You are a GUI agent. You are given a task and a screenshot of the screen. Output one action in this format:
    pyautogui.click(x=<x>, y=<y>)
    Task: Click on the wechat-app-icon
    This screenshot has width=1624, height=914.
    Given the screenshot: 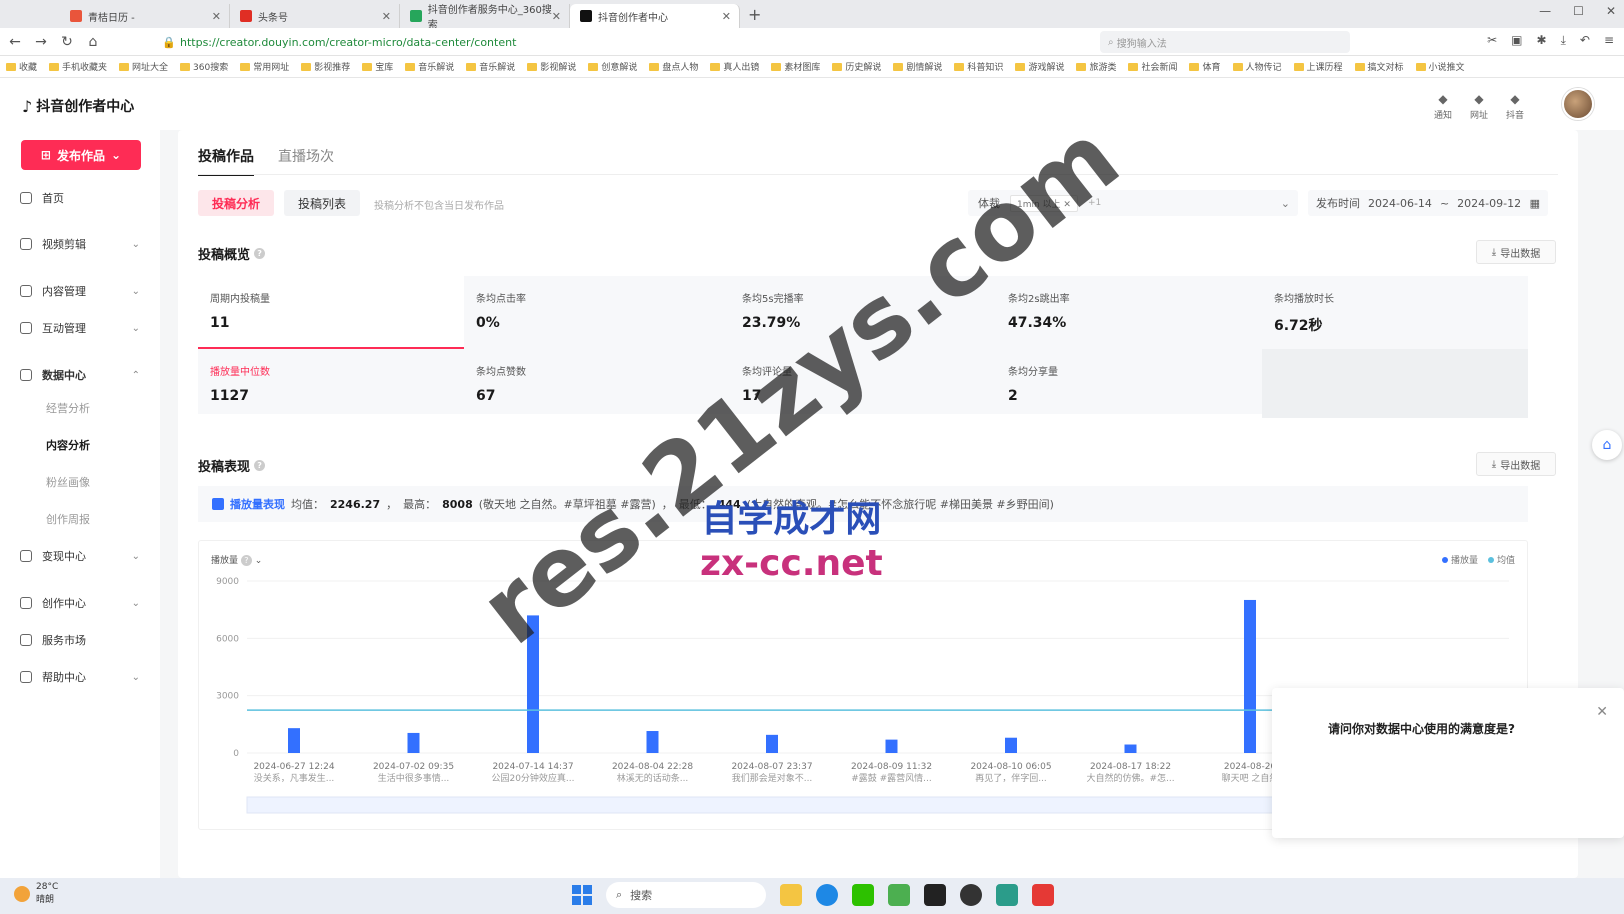 What is the action you would take?
    pyautogui.click(x=863, y=895)
    